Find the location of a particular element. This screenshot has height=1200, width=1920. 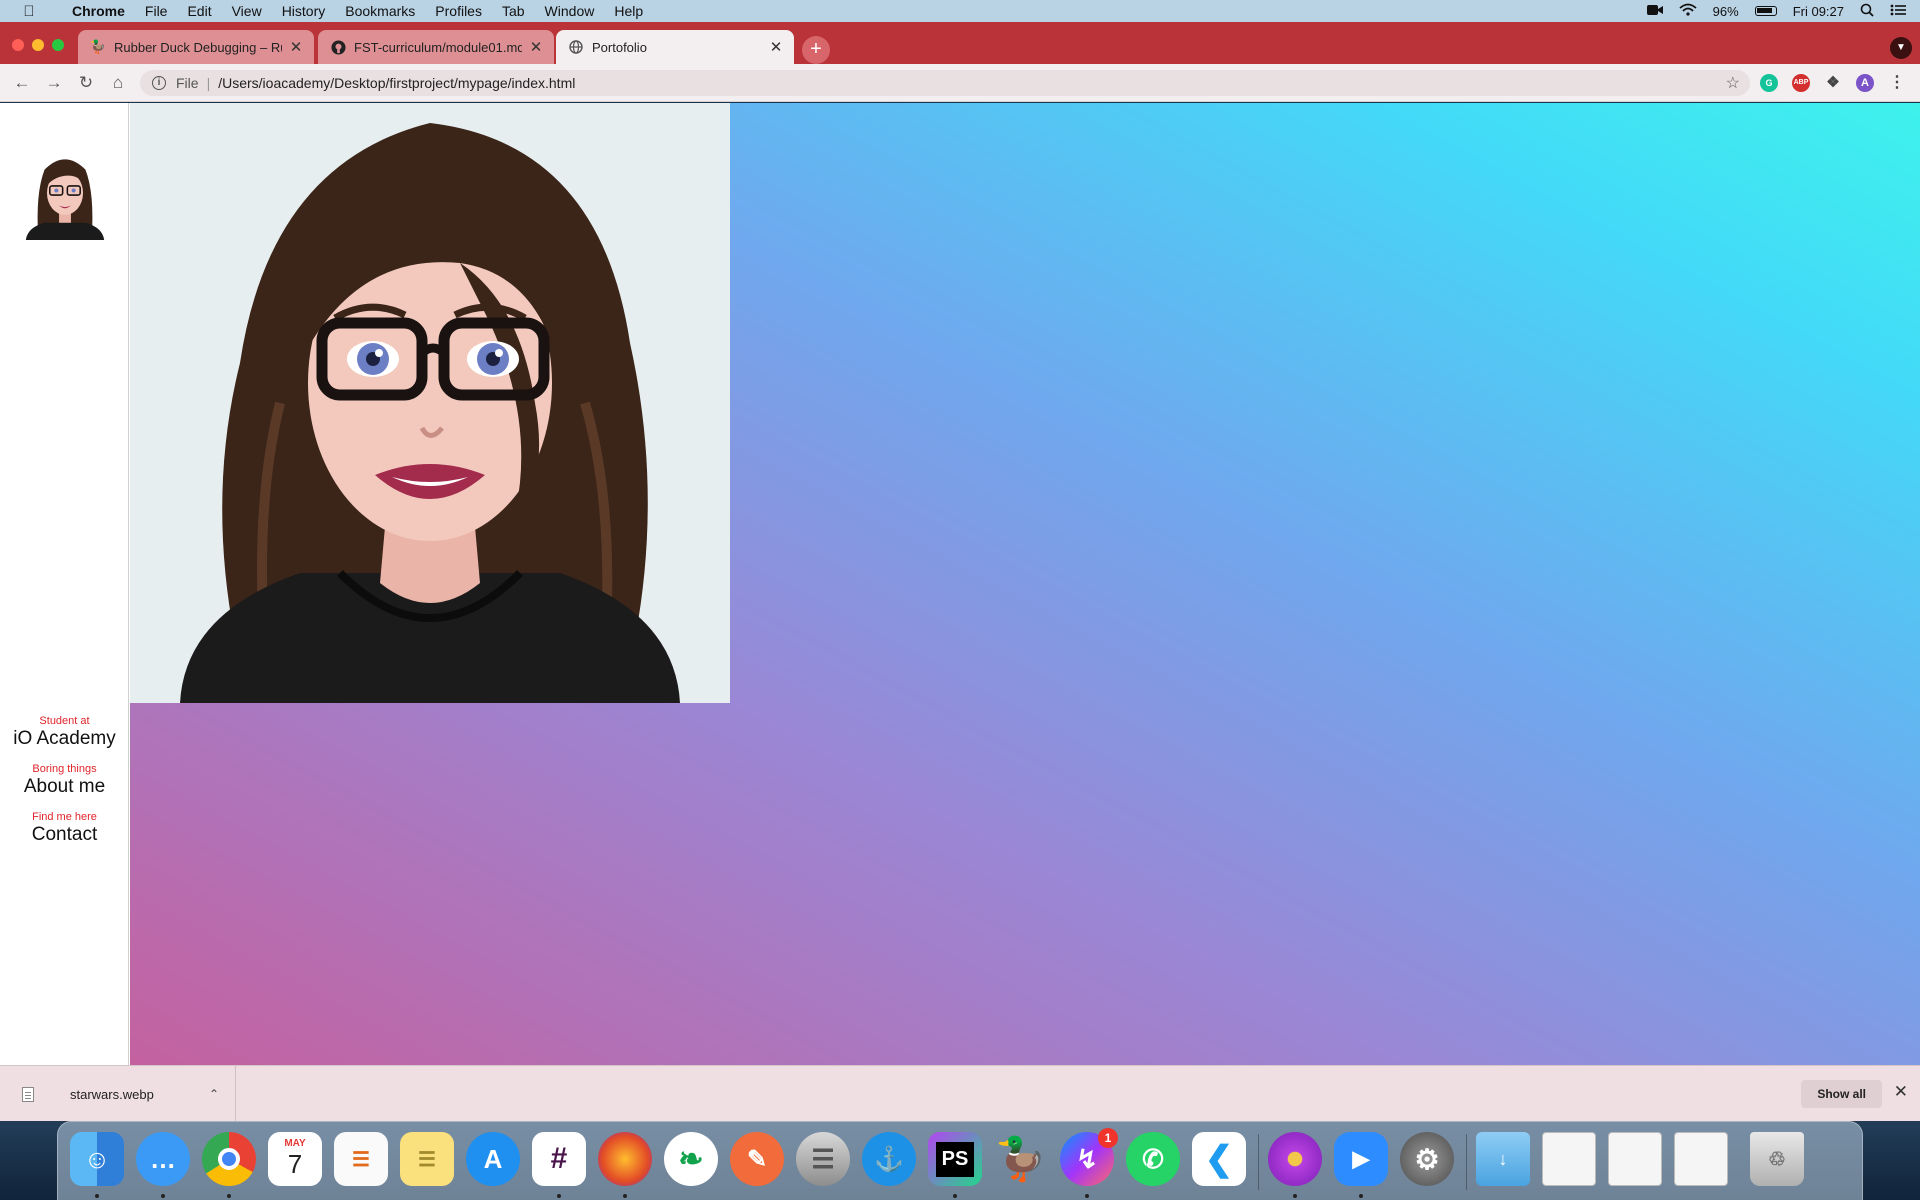

phpstorm-icon: PS is located at coordinates (955, 1159).